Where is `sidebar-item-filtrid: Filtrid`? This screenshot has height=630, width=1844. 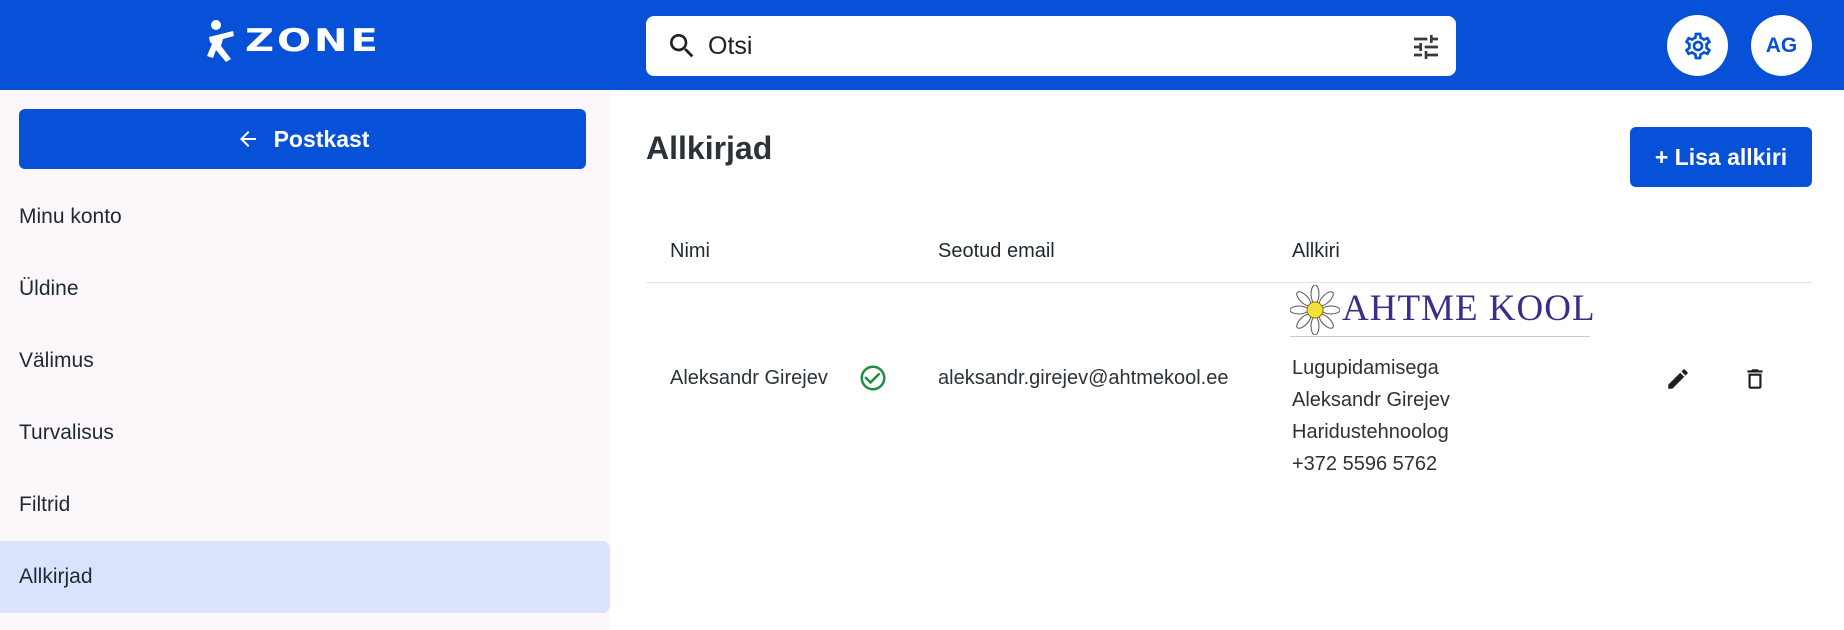 sidebar-item-filtrid: Filtrid is located at coordinates (305, 505).